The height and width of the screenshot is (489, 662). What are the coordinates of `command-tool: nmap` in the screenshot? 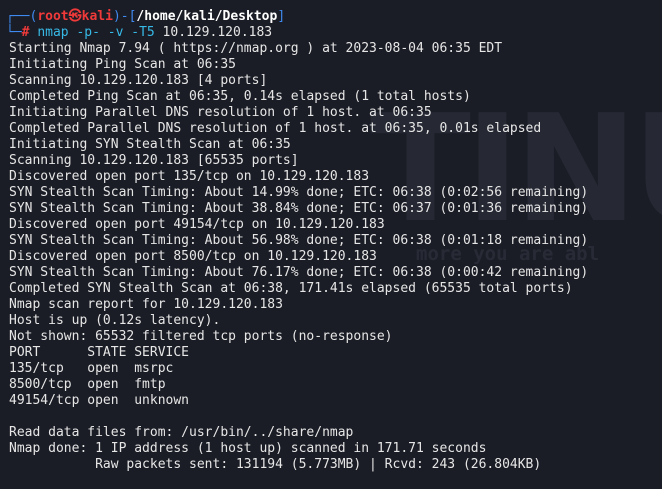 It's located at (53, 32).